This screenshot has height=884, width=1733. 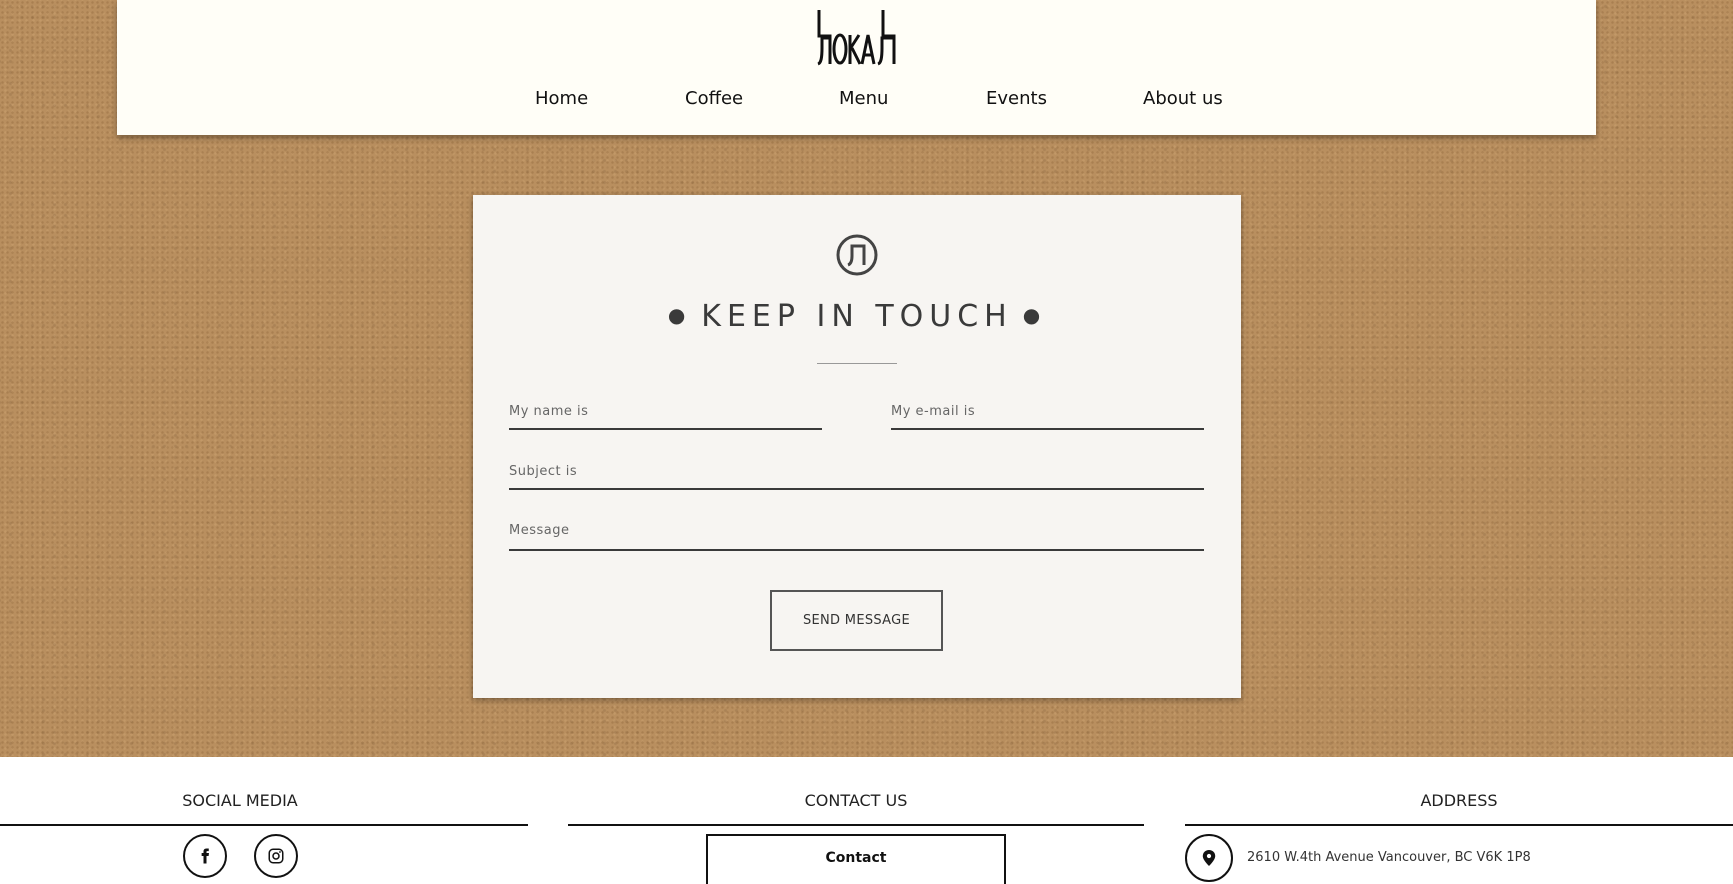 I want to click on name-input, so click(x=665, y=411).